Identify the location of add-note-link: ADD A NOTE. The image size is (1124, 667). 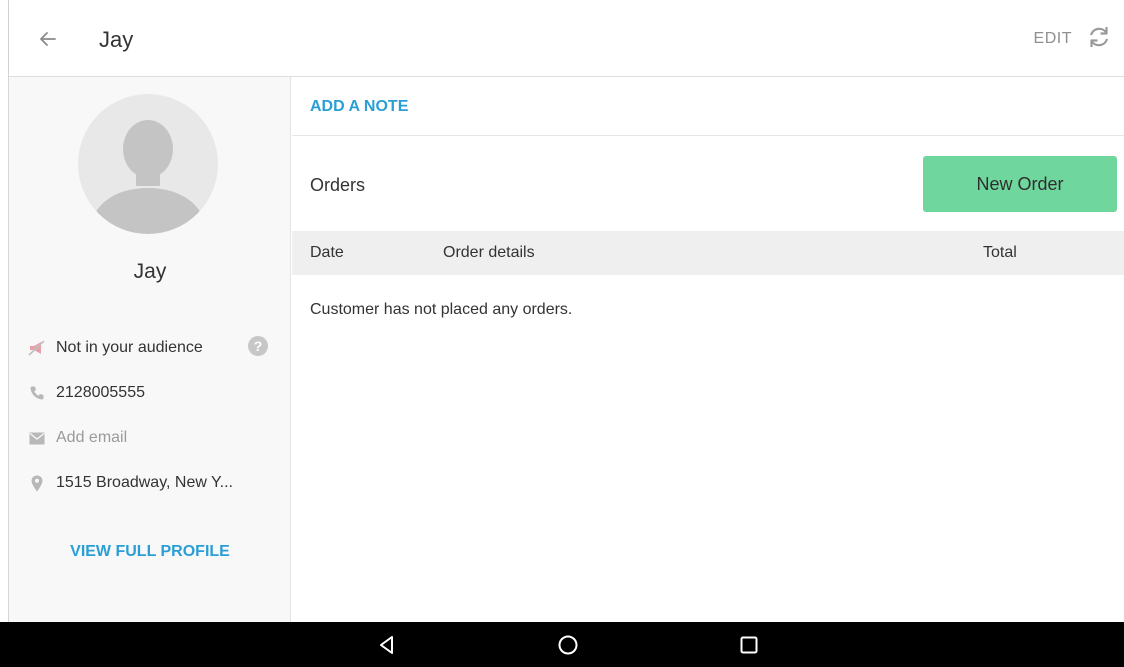
(359, 107).